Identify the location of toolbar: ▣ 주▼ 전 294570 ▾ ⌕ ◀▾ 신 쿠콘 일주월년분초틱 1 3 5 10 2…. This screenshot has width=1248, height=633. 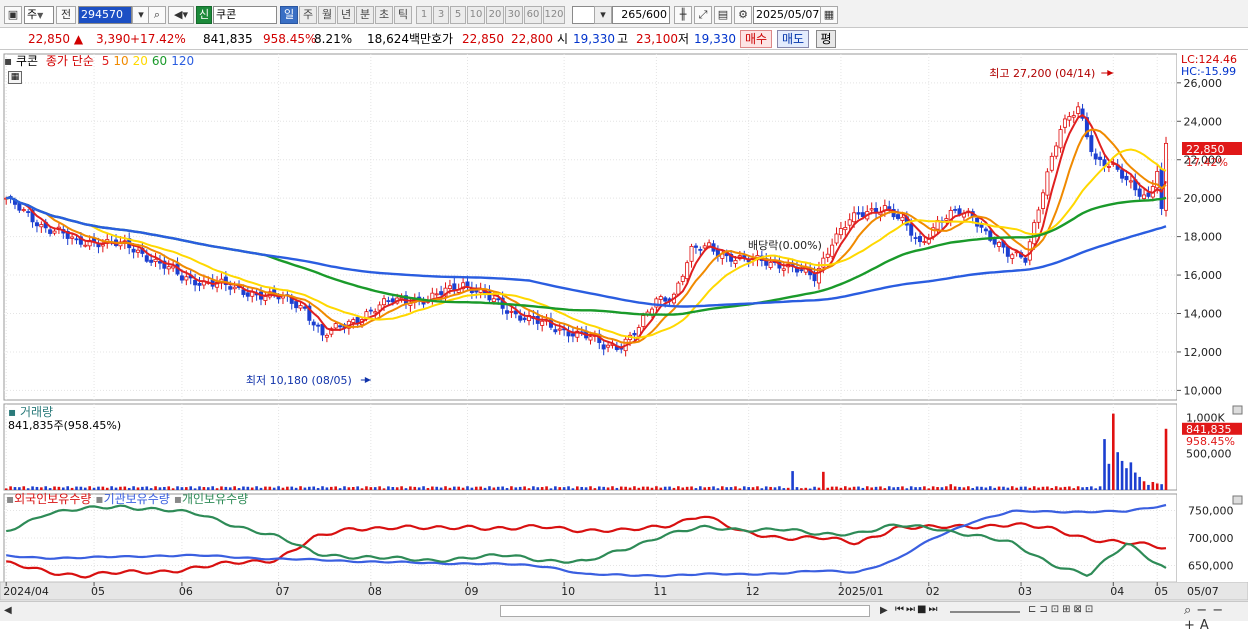
(624, 14).